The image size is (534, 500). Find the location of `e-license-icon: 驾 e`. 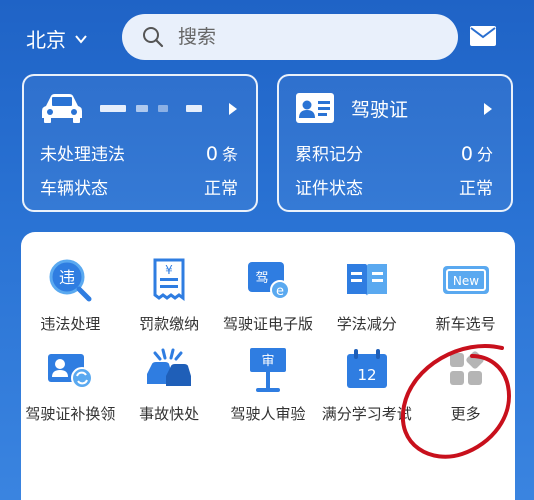

e-license-icon: 驾 e is located at coordinates (268, 281).